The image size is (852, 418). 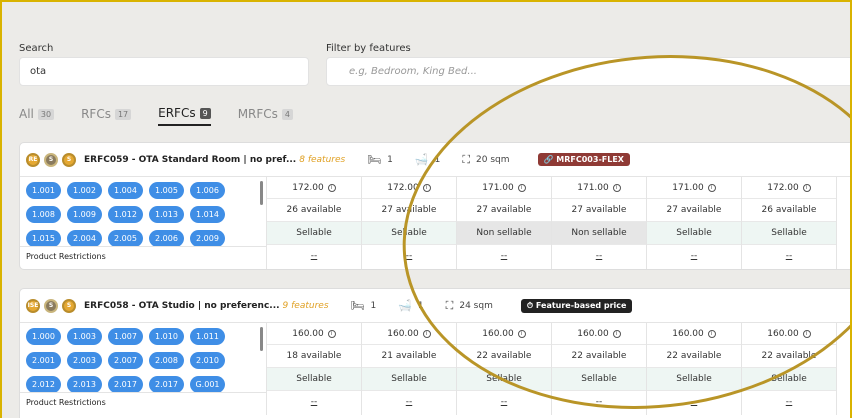 I want to click on room-chip: 2.013, so click(x=84, y=384).